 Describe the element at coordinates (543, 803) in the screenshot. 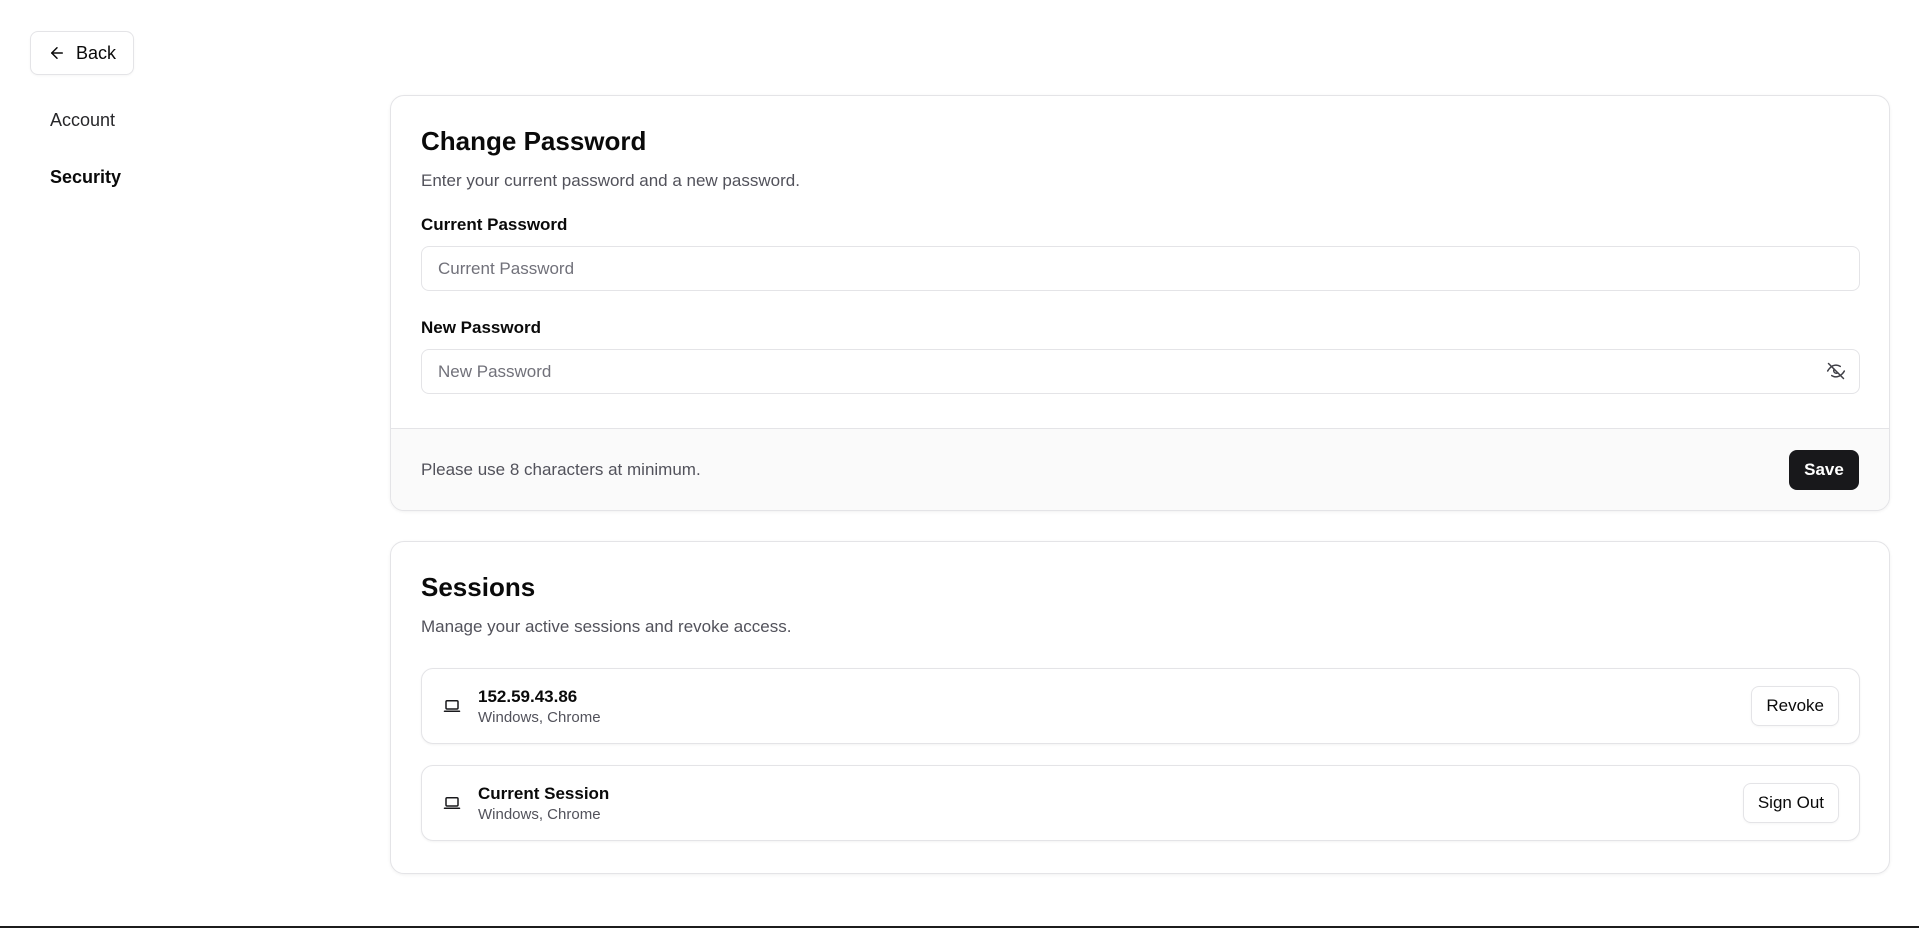

I see `session-info: Current Session Windows, Chrome` at that location.